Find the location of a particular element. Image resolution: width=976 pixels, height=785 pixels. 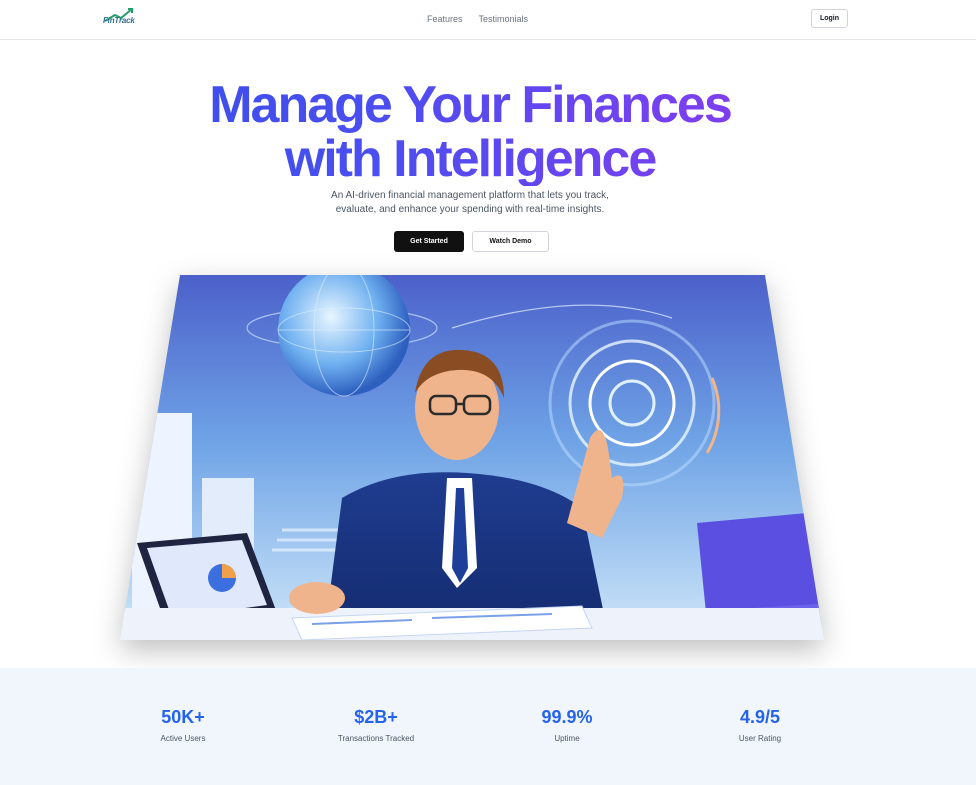

stat-transactions: $2B+ Transactions Tracked is located at coordinates (376, 724).